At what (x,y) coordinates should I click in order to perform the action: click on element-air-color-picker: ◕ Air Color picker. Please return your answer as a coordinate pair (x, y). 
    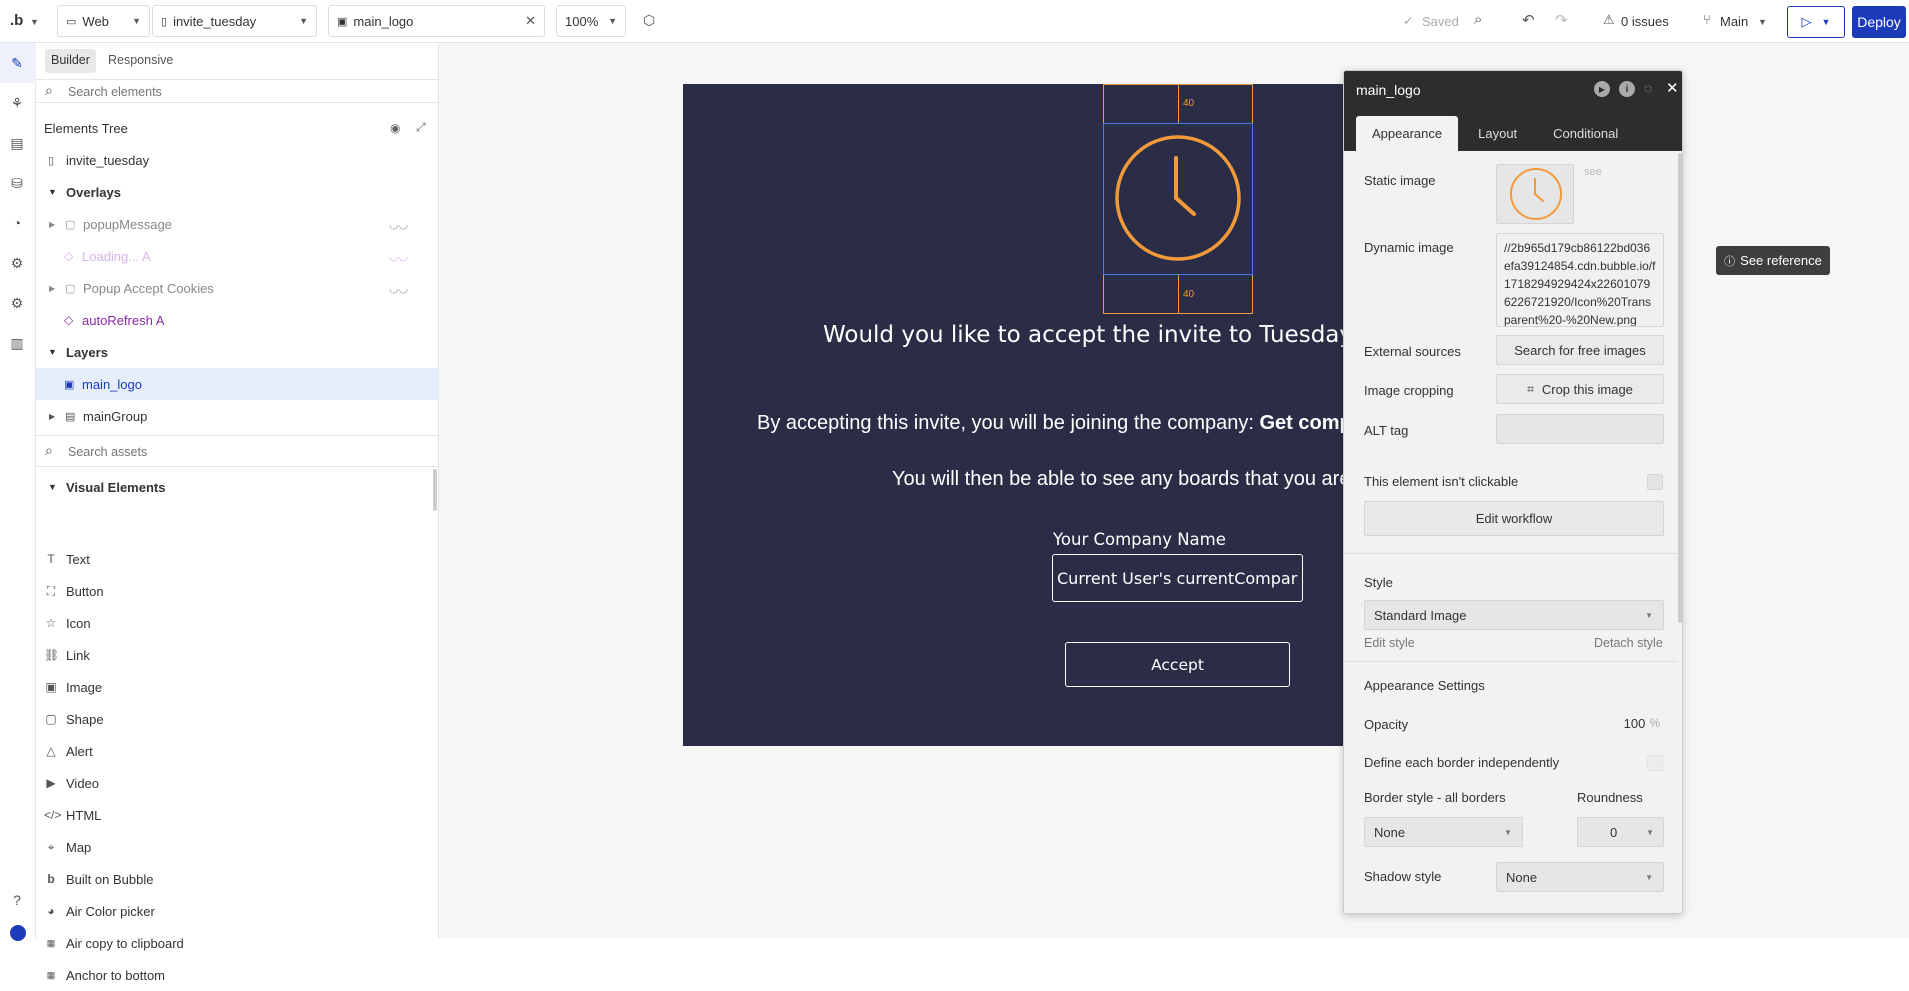
    Looking at the image, I should click on (99, 911).